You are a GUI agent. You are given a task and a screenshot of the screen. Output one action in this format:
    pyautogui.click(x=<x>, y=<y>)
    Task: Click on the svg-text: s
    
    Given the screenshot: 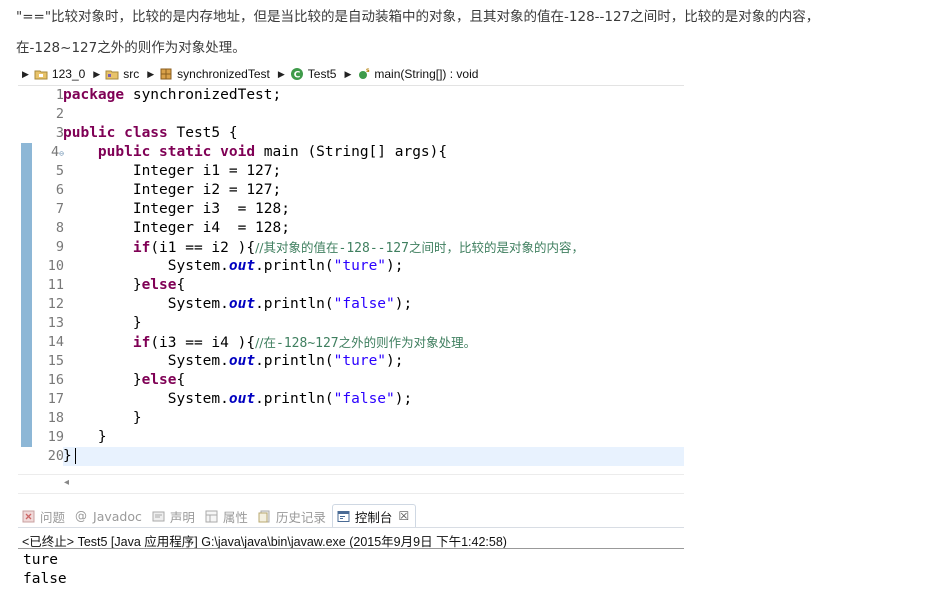 What is the action you would take?
    pyautogui.click(x=368, y=70)
    